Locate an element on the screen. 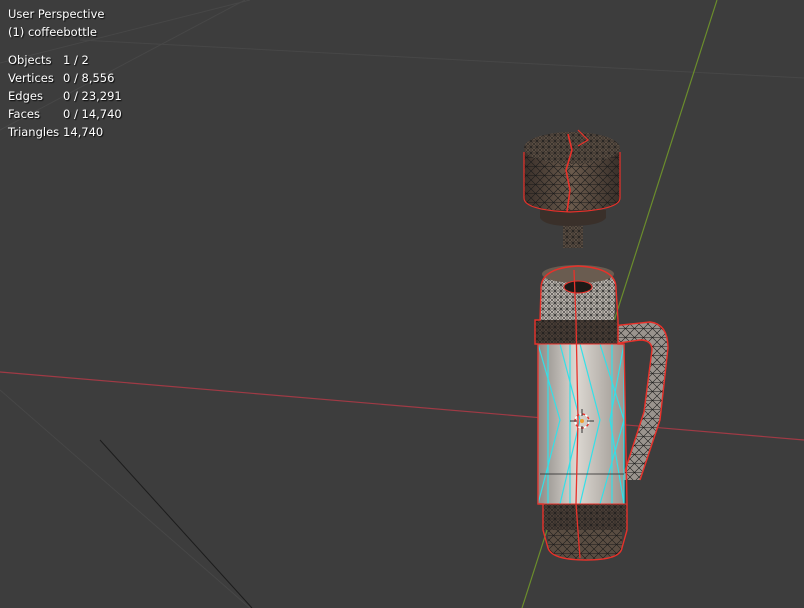 Image resolution: width=804 pixels, height=608 pixels. x-axis-line is located at coordinates (402, 406).